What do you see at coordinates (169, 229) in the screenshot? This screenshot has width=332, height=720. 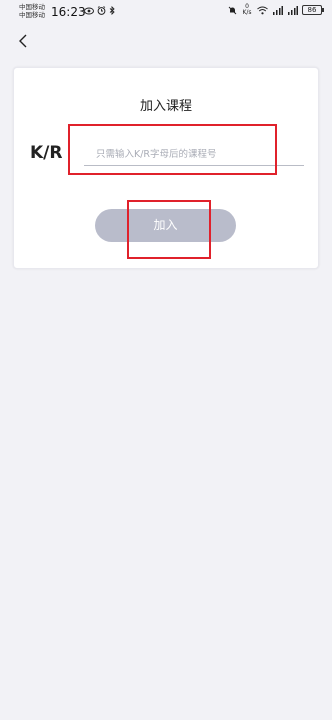 I see `highlight-box-button` at bounding box center [169, 229].